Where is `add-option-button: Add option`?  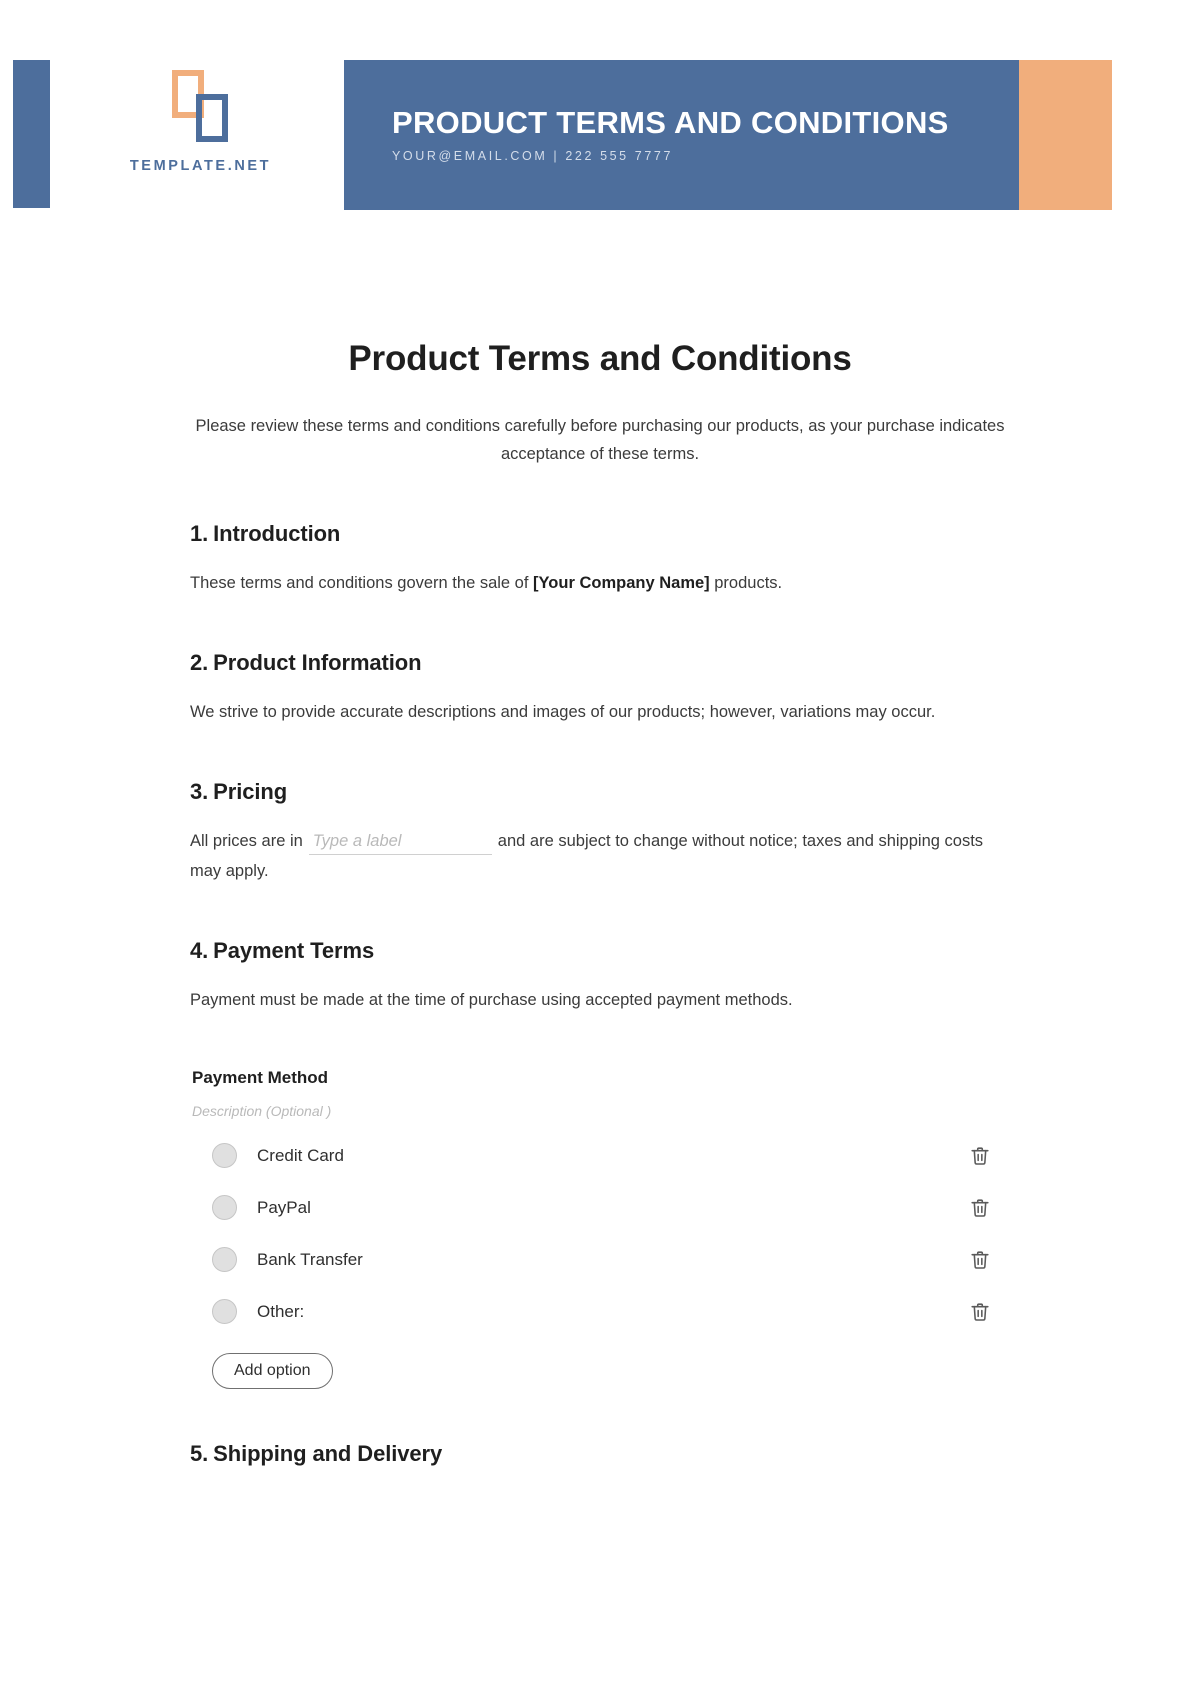 add-option-button: Add option is located at coordinates (272, 1370).